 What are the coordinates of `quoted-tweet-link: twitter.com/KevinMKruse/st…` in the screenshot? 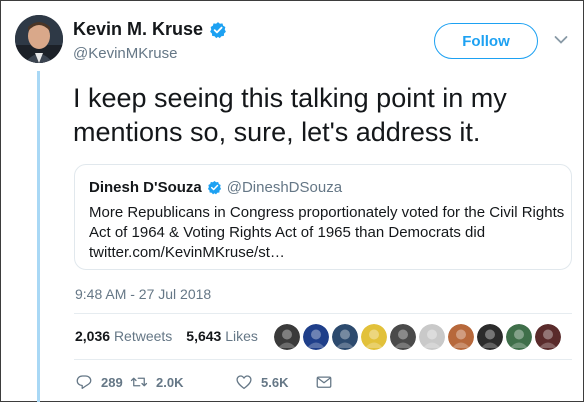 It's located at (328, 253).